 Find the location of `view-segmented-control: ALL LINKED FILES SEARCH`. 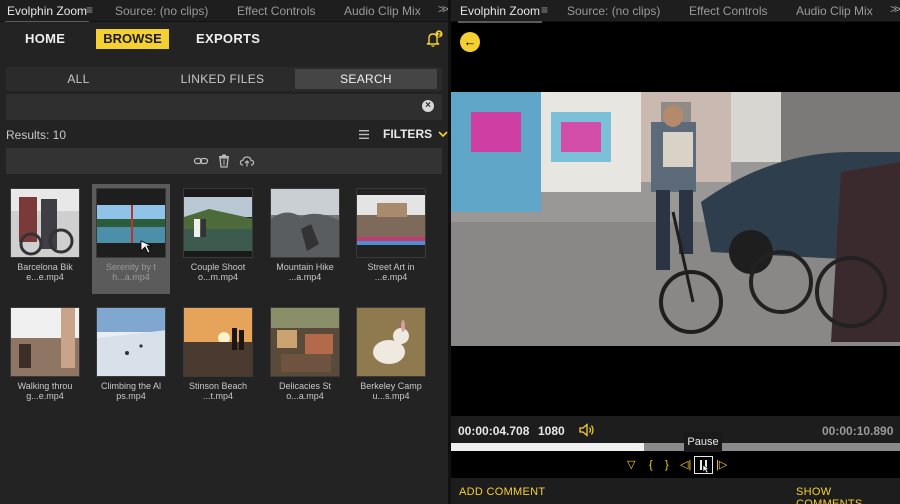

view-segmented-control: ALL LINKED FILES SEARCH is located at coordinates (224, 79).